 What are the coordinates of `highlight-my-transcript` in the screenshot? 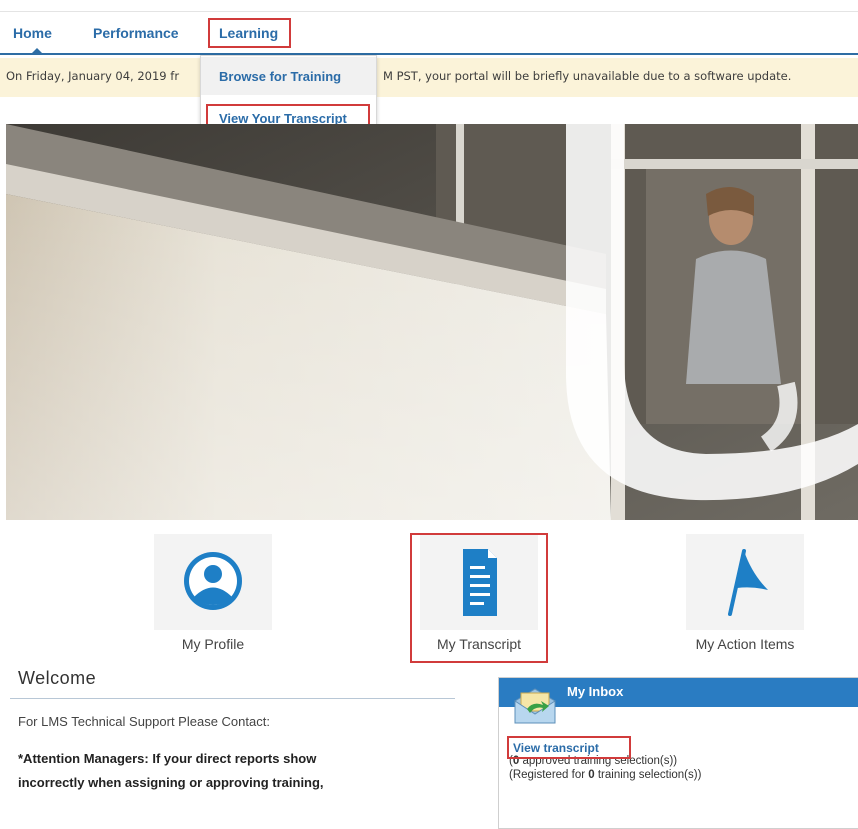 It's located at (479, 598).